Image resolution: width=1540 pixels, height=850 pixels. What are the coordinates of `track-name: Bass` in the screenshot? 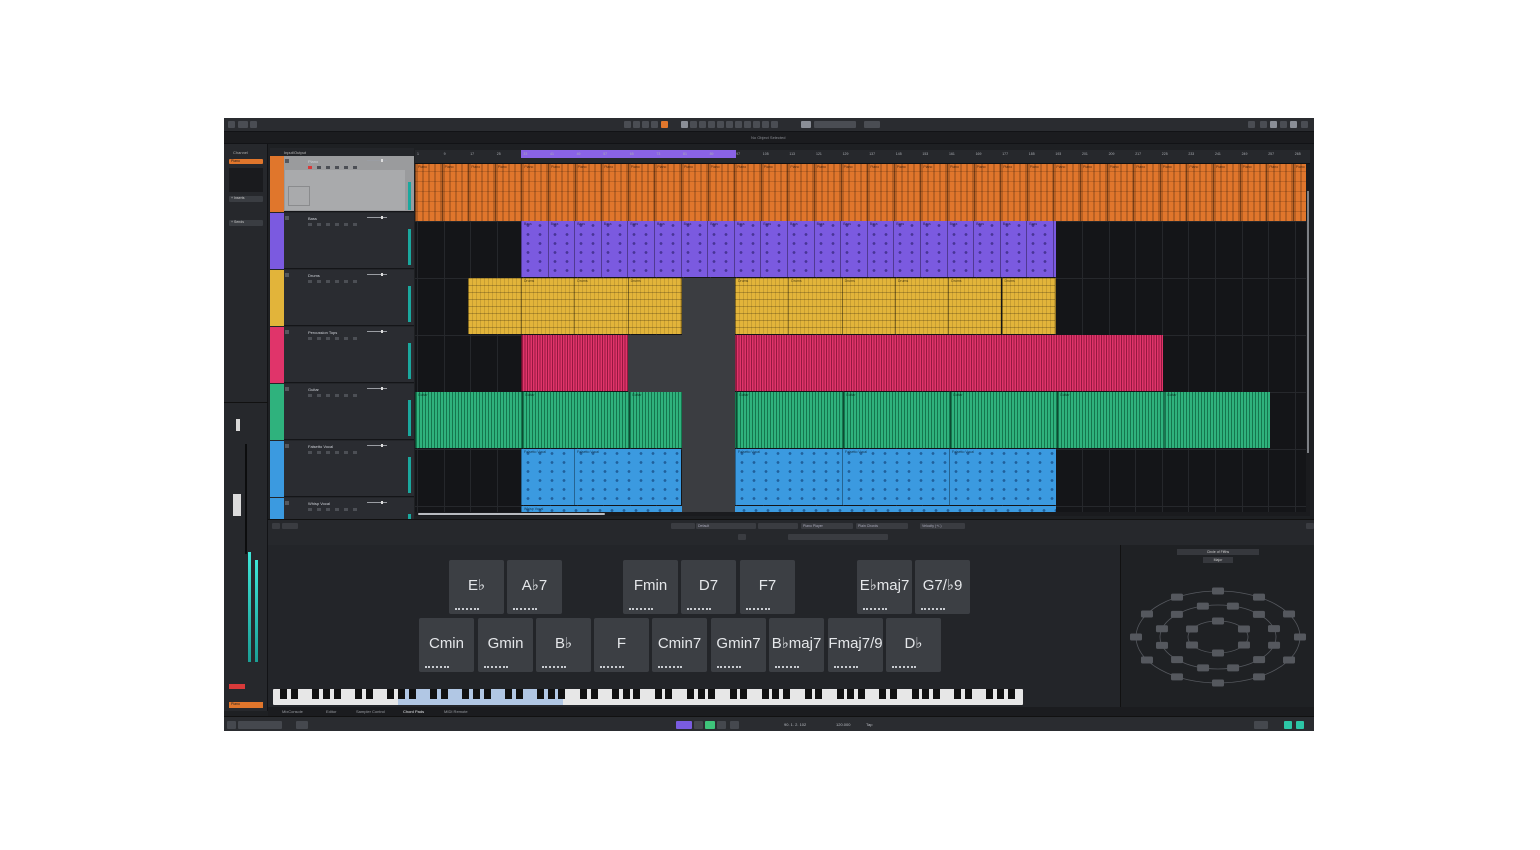 It's located at (312, 218).